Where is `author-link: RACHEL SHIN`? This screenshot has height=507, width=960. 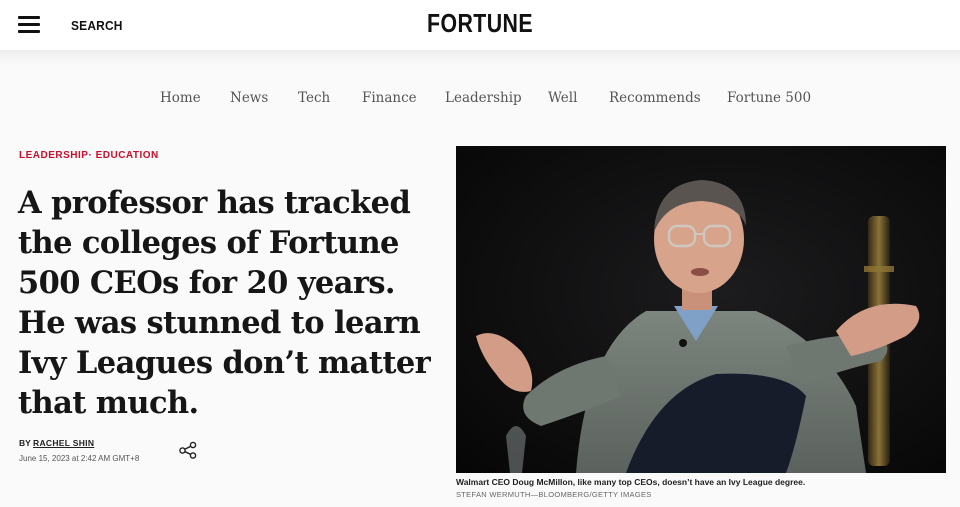 author-link: RACHEL SHIN is located at coordinates (63, 443).